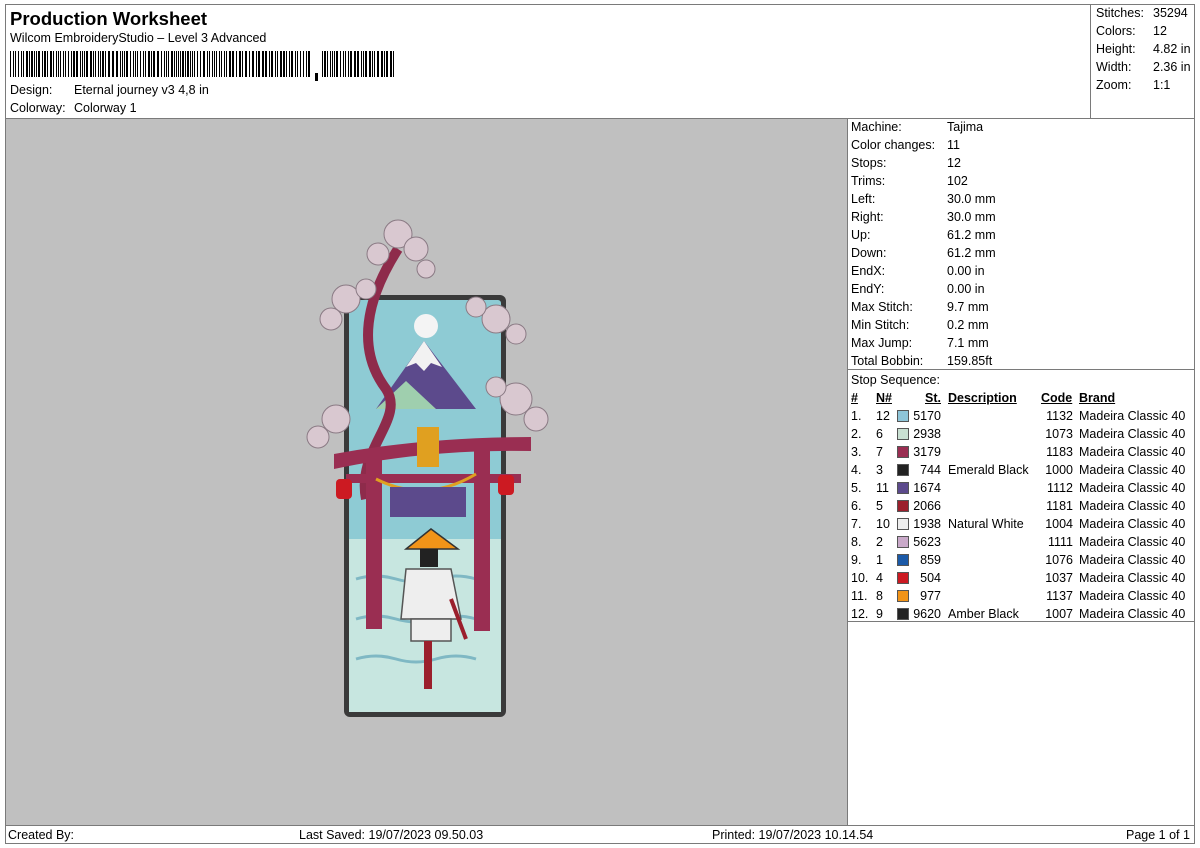 This screenshot has height=848, width=1200. What do you see at coordinates (1021, 621) in the screenshot?
I see `sequence-divider` at bounding box center [1021, 621].